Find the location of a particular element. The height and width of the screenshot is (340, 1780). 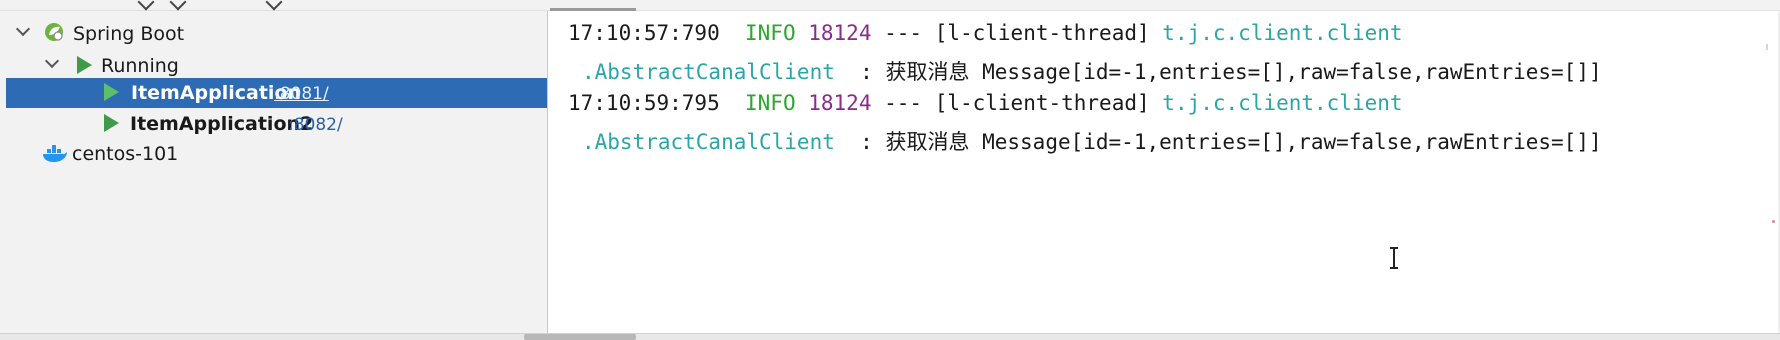

tree-node-label: Running is located at coordinates (140, 66).